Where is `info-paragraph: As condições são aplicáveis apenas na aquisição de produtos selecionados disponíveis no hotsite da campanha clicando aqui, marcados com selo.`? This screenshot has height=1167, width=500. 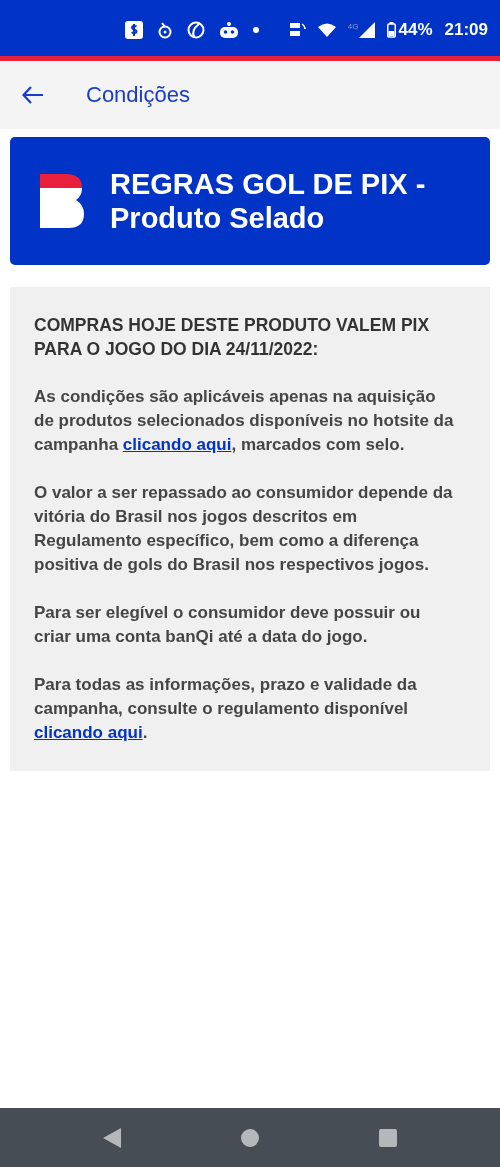 info-paragraph: As condições são aplicáveis apenas na aquisição de produtos selecionados disponíveis no hotsite da campanha clicando aqui, marcados com selo. is located at coordinates (244, 421).